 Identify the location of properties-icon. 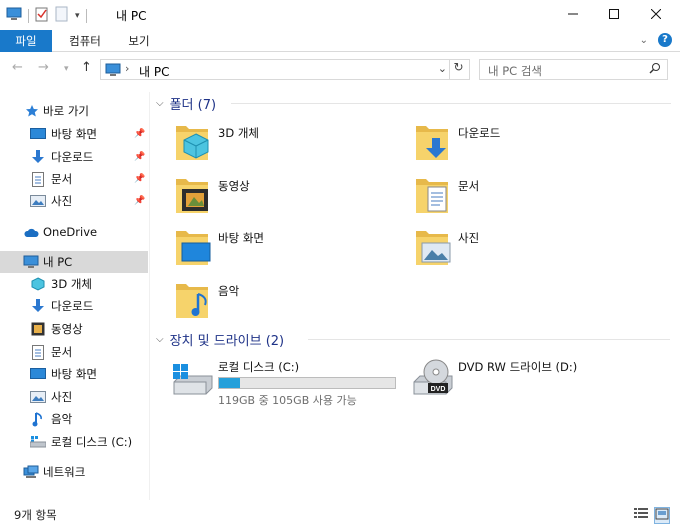
(42, 15).